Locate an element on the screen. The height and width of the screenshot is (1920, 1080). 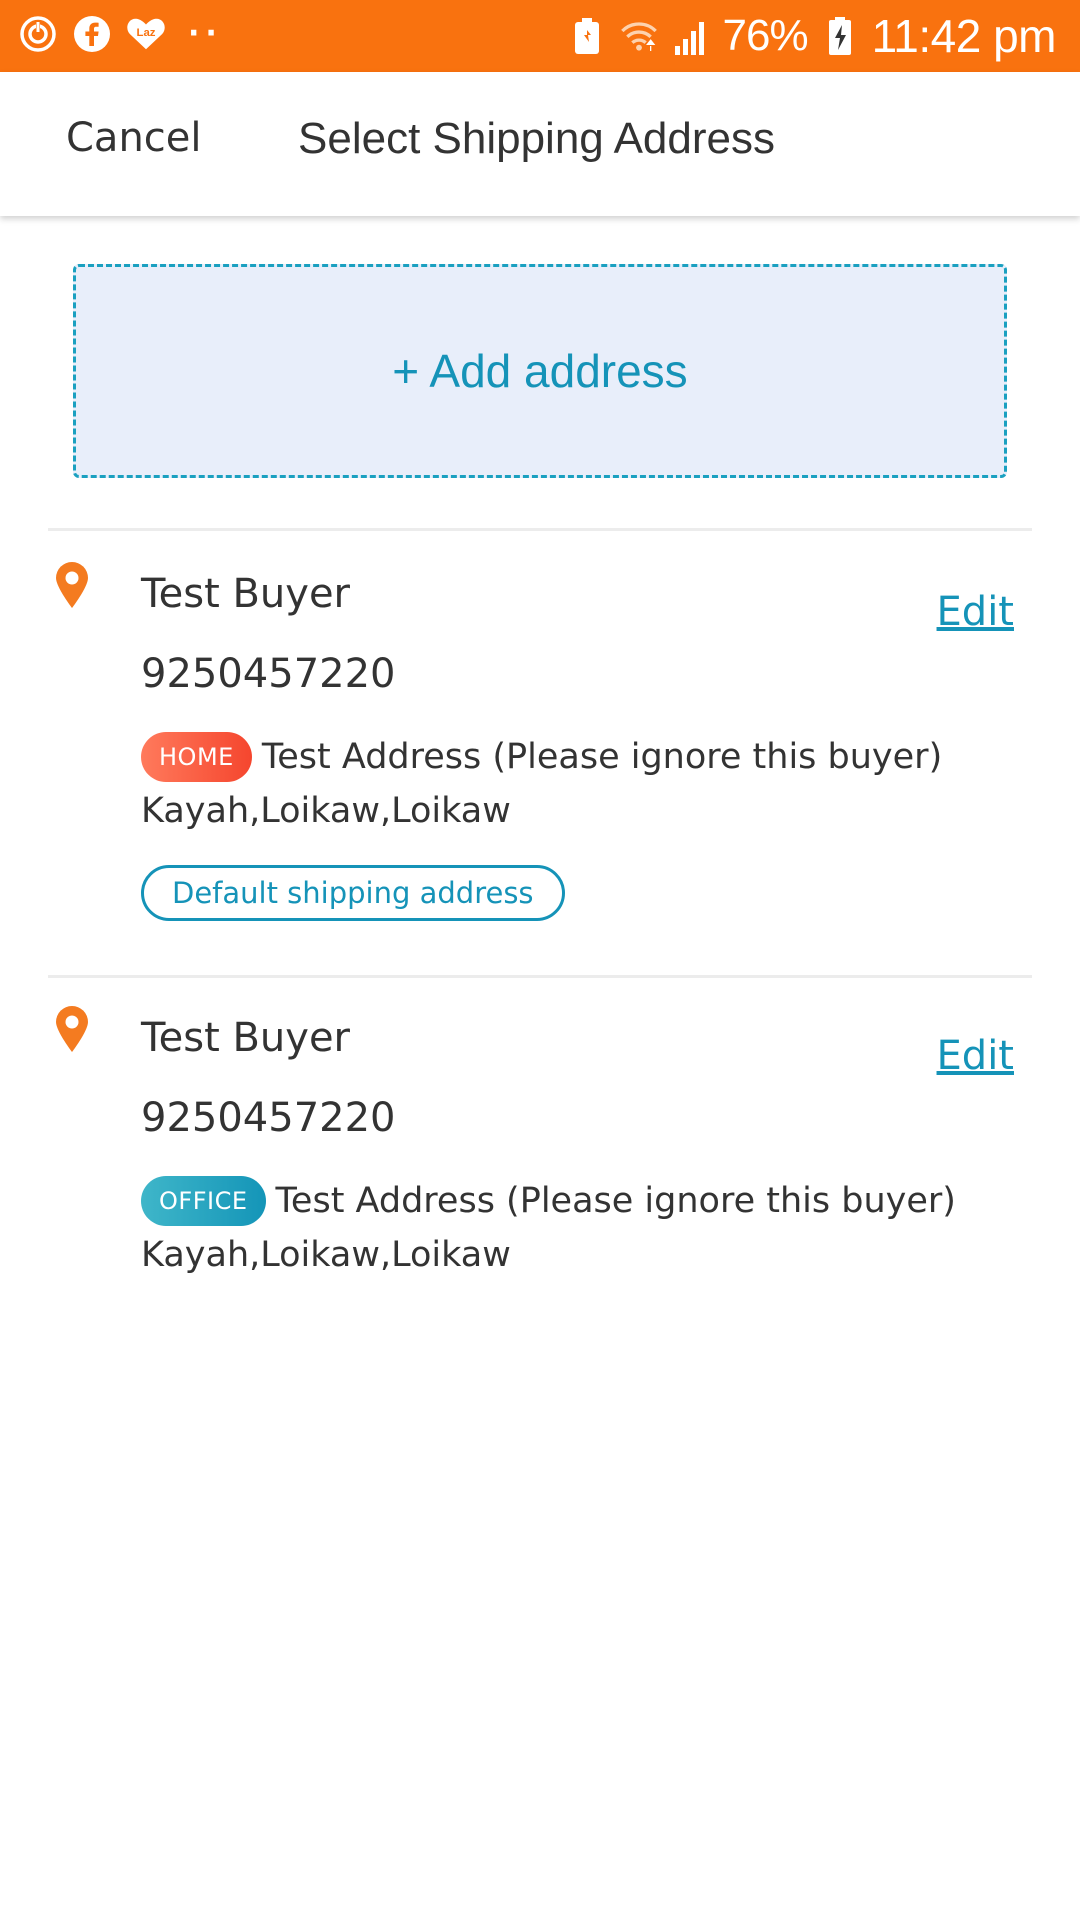
address-tag-home: HOME is located at coordinates (196, 757).